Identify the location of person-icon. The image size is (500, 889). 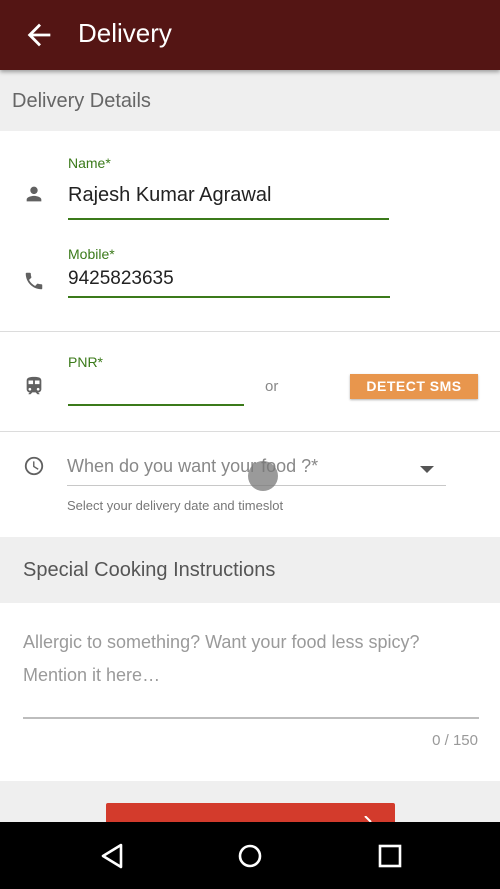
(34, 194).